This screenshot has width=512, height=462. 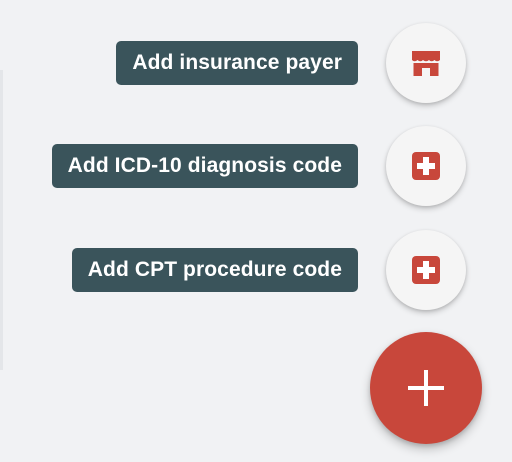 What do you see at coordinates (214, 270) in the screenshot?
I see `action-tooltip: Add CPT procedure code` at bounding box center [214, 270].